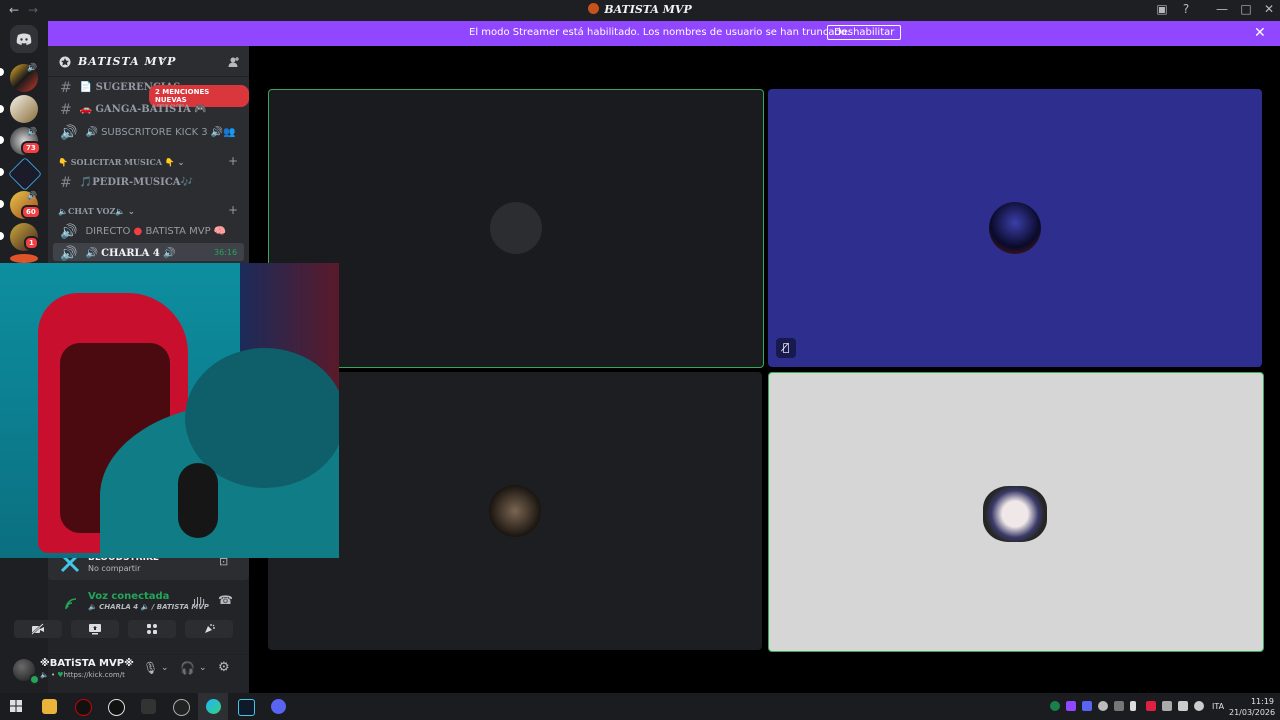 This screenshot has height=720, width=1280. Describe the element at coordinates (148, 607) in the screenshot. I see `voice-channel-info: 🔈 CHARLA 4 🔈 / BATISTA MVP` at that location.